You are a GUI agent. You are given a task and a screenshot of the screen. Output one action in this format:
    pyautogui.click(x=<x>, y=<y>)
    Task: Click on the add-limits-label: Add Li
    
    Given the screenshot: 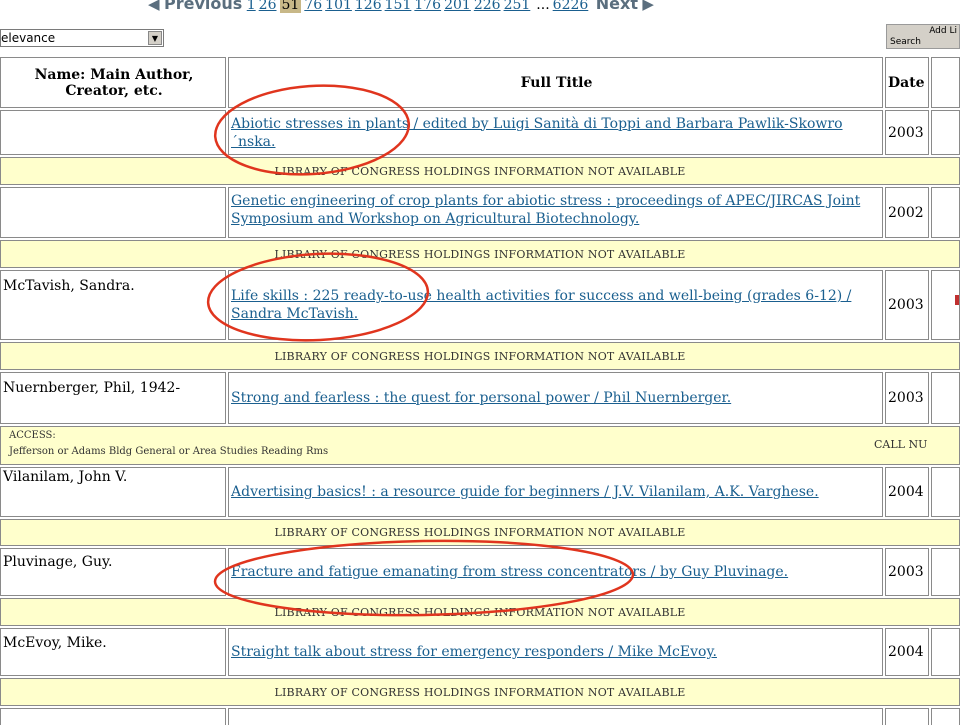 What is the action you would take?
    pyautogui.click(x=943, y=31)
    